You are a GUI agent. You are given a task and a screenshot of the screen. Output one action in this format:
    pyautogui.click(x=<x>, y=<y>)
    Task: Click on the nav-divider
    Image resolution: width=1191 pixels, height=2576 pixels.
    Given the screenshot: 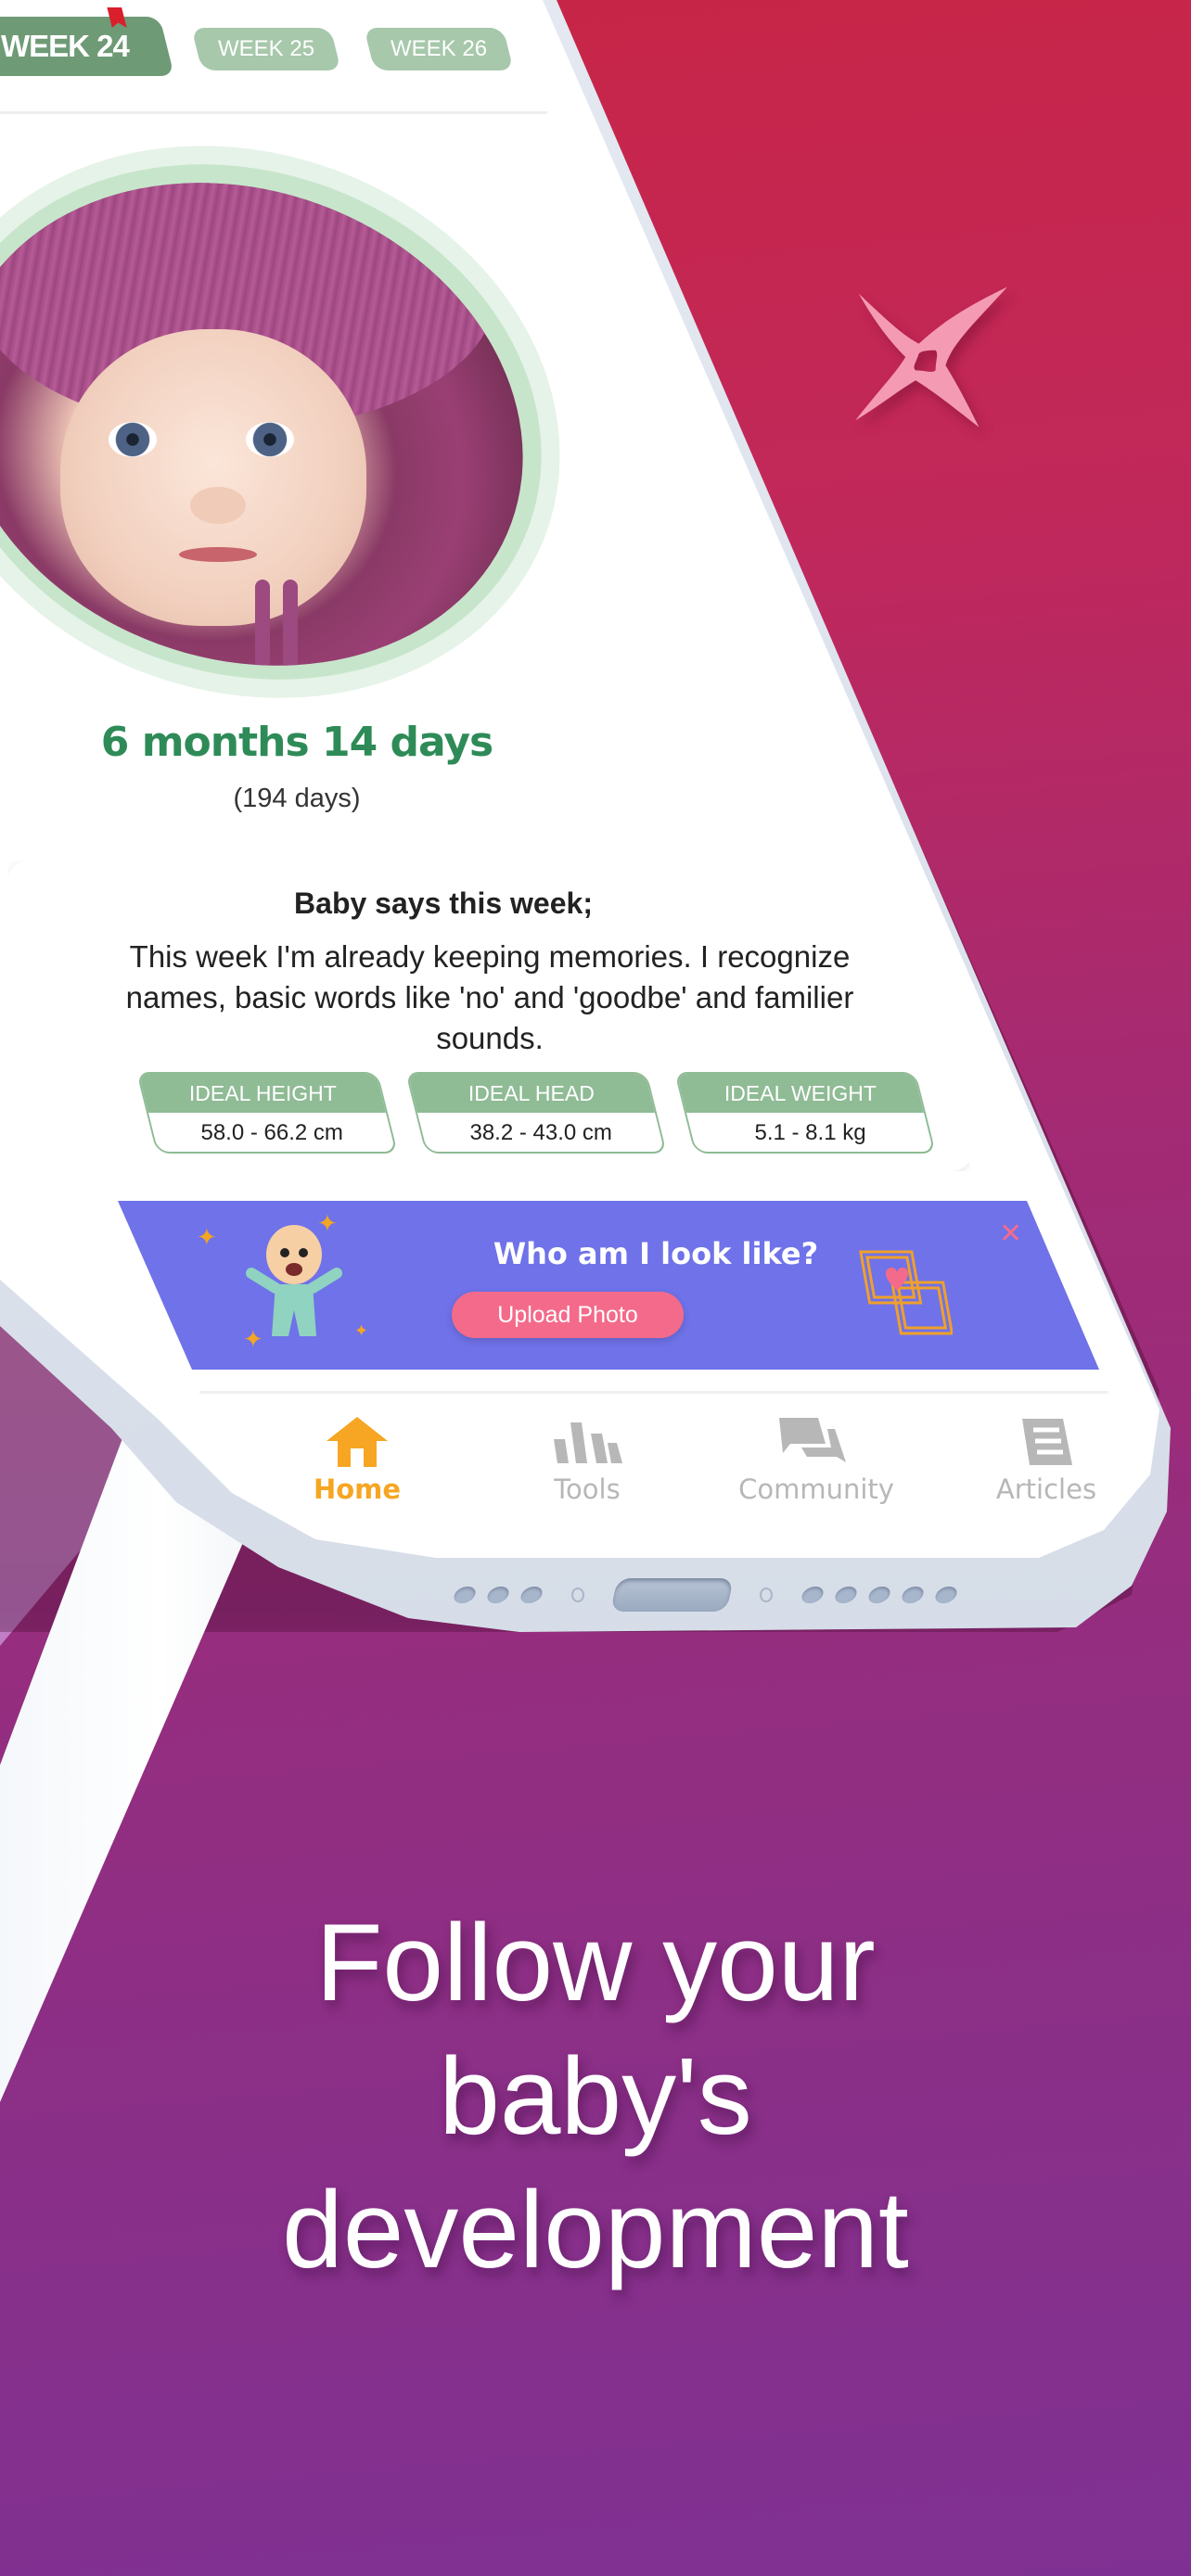 What is the action you would take?
    pyautogui.click(x=653, y=1392)
    